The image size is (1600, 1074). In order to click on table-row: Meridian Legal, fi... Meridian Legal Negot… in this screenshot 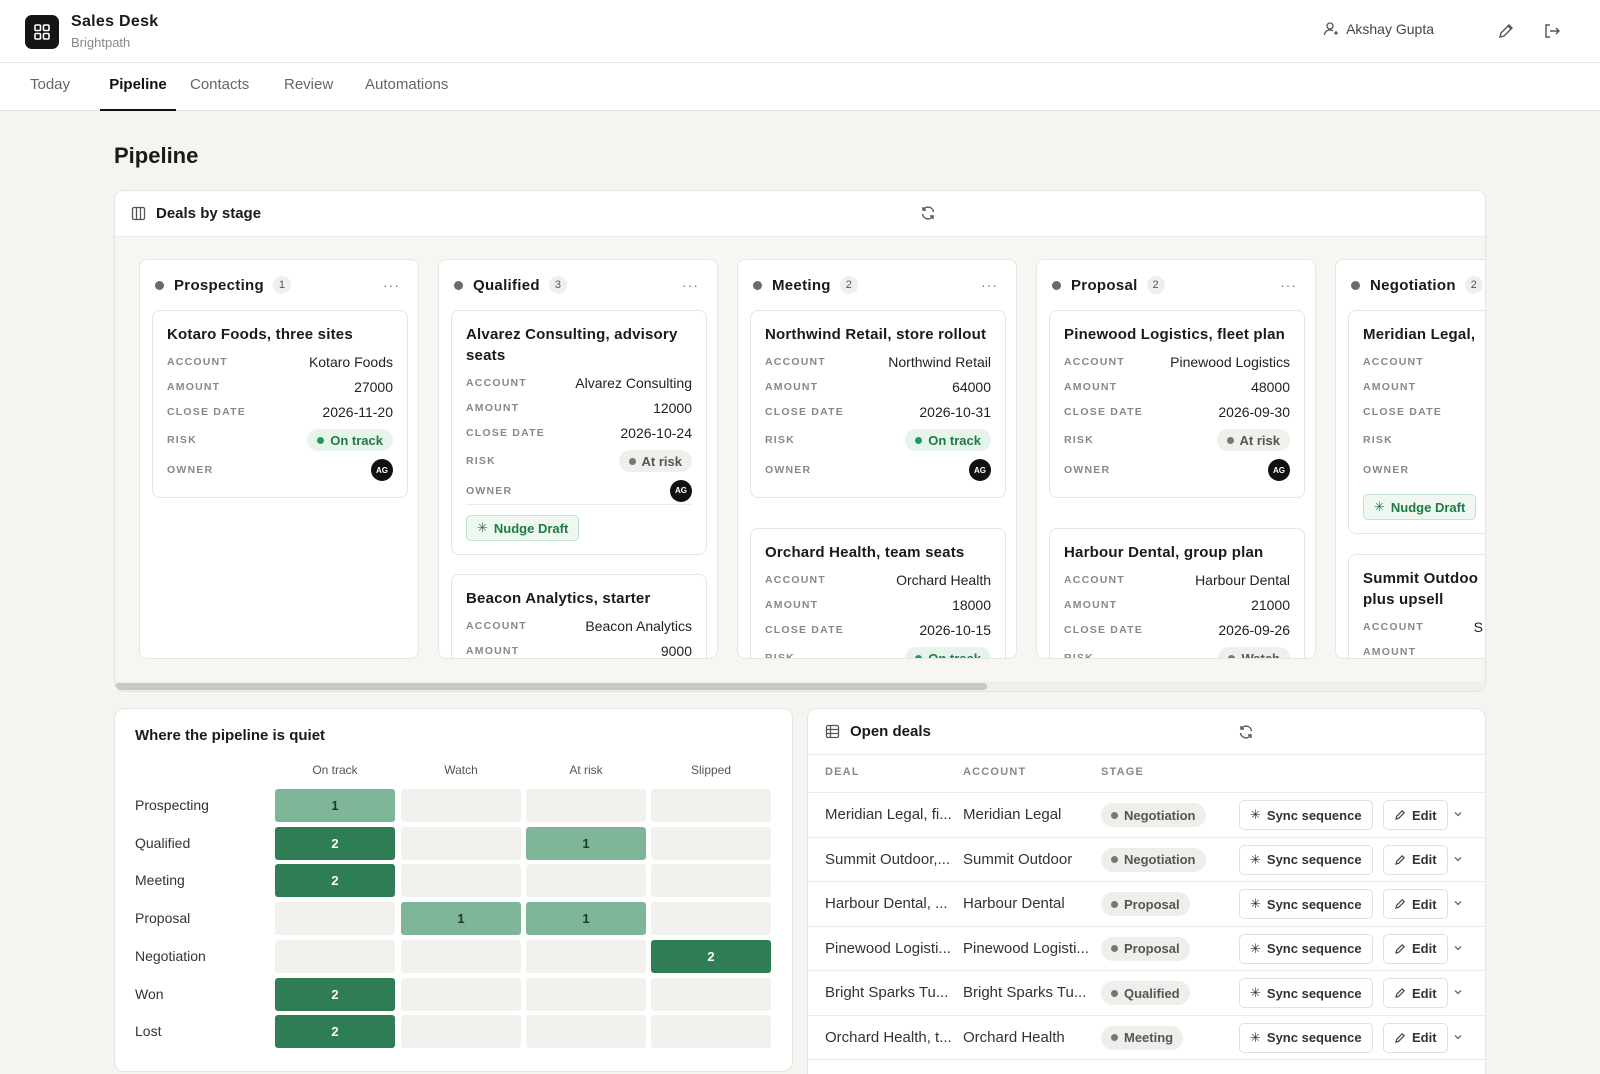, I will do `click(1146, 814)`.